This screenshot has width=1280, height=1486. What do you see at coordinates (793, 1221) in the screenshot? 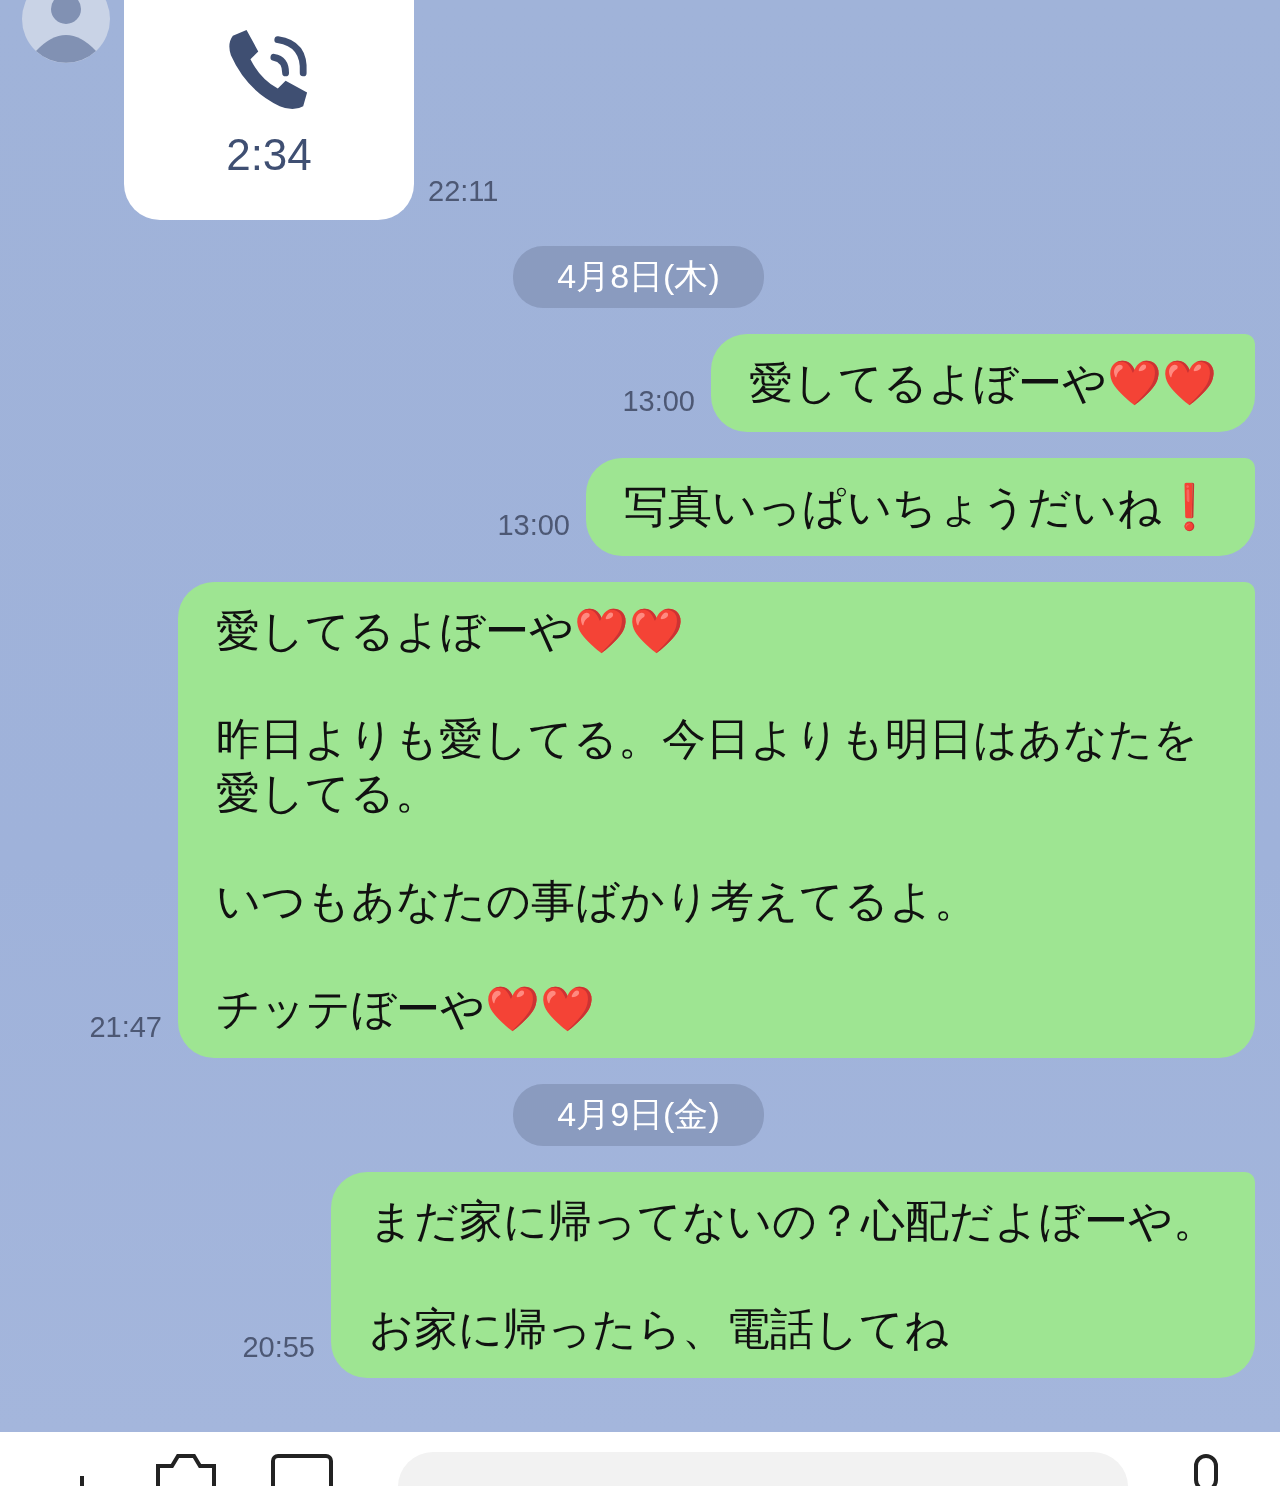
I see `message-text: まだ家に帰ってないの？心配だよぼーや。` at bounding box center [793, 1221].